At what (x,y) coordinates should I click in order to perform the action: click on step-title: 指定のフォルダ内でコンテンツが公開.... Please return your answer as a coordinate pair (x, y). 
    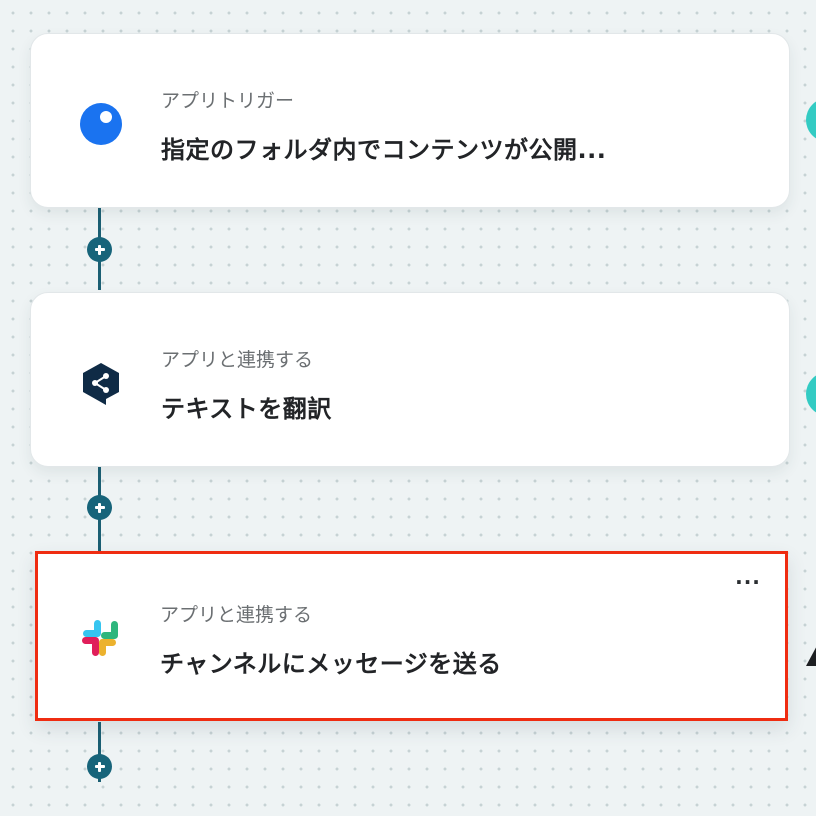
    Looking at the image, I should click on (384, 150).